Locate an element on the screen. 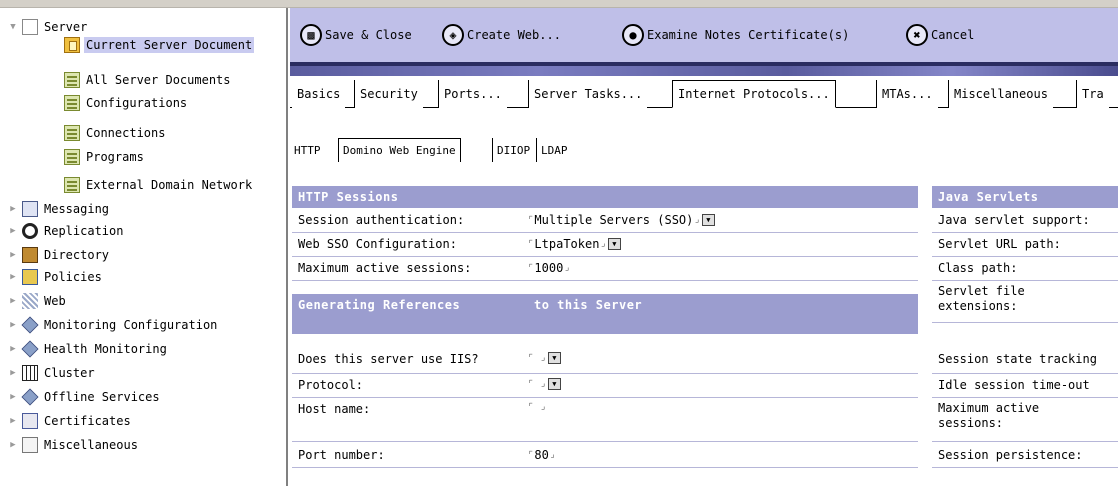 The height and width of the screenshot is (486, 1118). nav-item-web: ▶ Web is located at coordinates (37, 301).